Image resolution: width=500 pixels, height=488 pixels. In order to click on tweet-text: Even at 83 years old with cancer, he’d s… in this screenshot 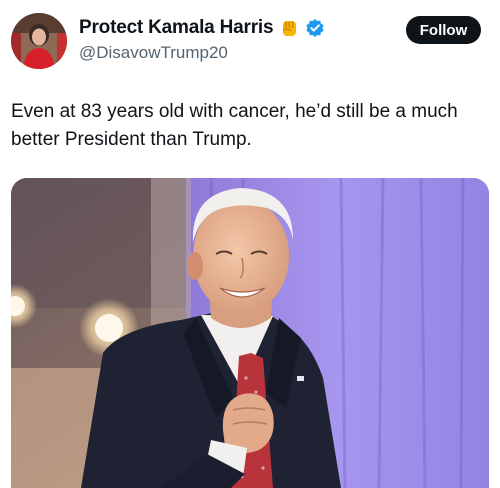, I will do `click(234, 125)`.